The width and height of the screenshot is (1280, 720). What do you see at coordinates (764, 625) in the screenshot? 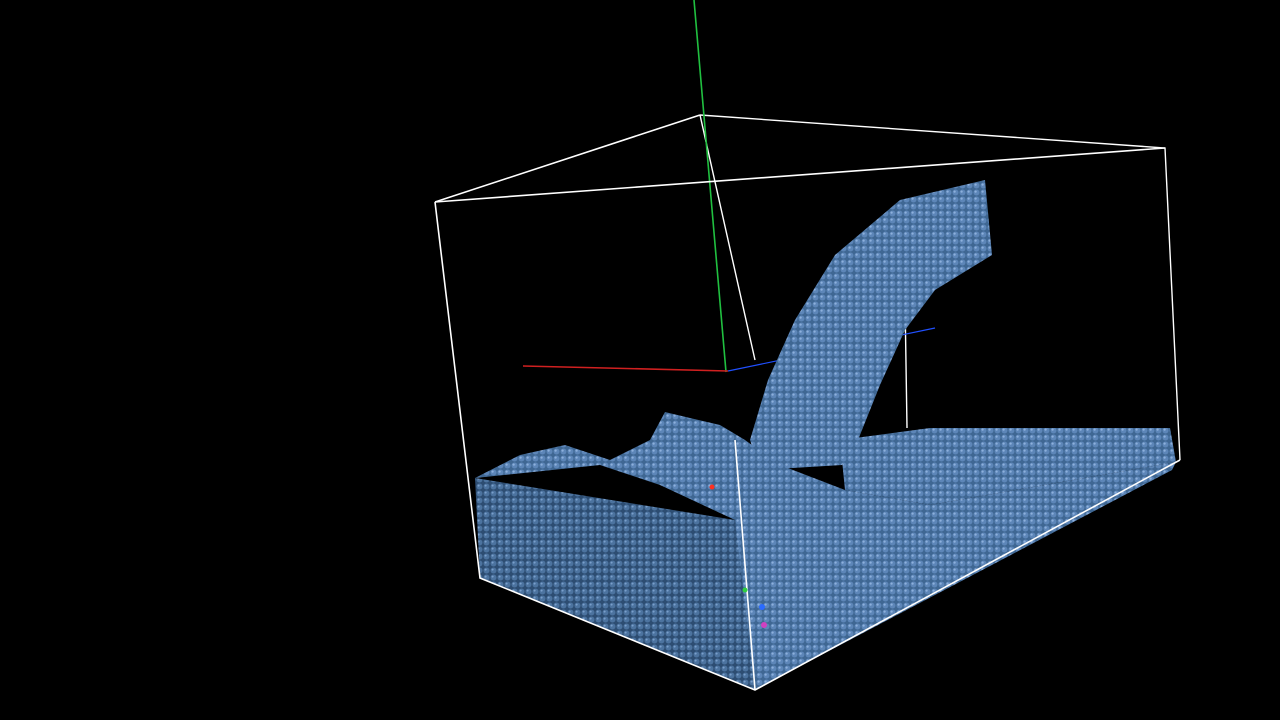
I see `marker-magenta` at bounding box center [764, 625].